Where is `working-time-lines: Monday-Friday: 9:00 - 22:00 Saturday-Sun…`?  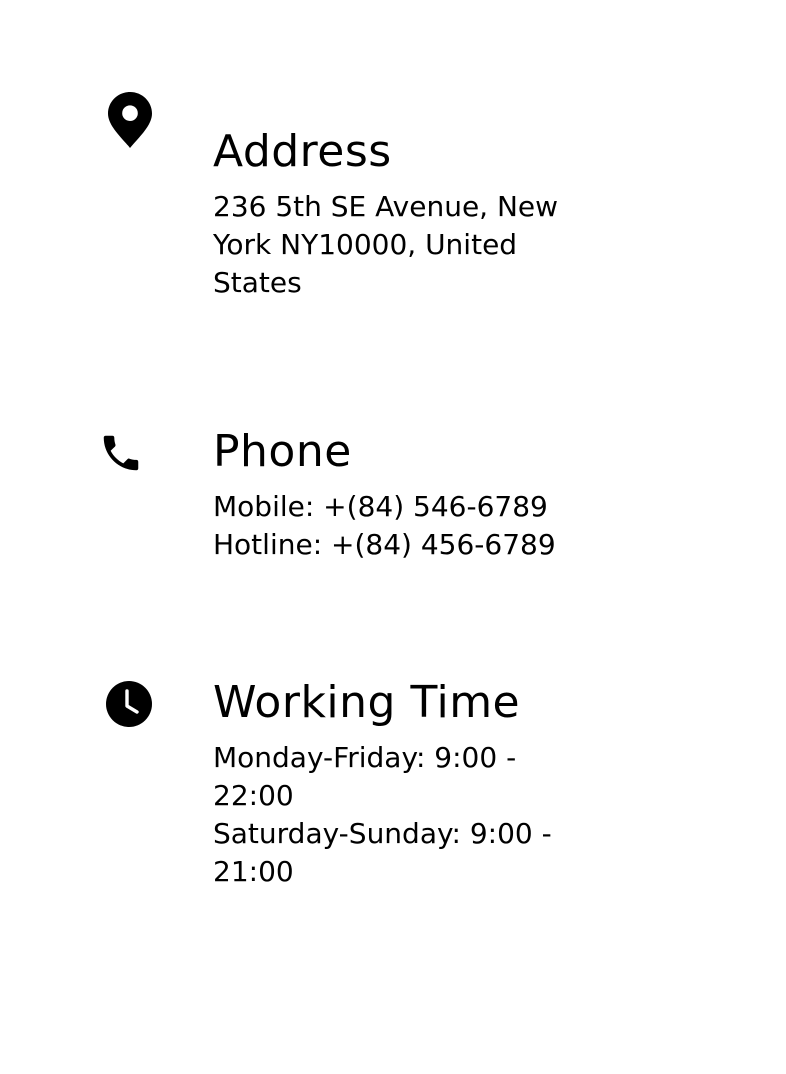 working-time-lines: Monday-Friday: 9:00 - 22:00 Saturday-Sun… is located at coordinates (413, 815).